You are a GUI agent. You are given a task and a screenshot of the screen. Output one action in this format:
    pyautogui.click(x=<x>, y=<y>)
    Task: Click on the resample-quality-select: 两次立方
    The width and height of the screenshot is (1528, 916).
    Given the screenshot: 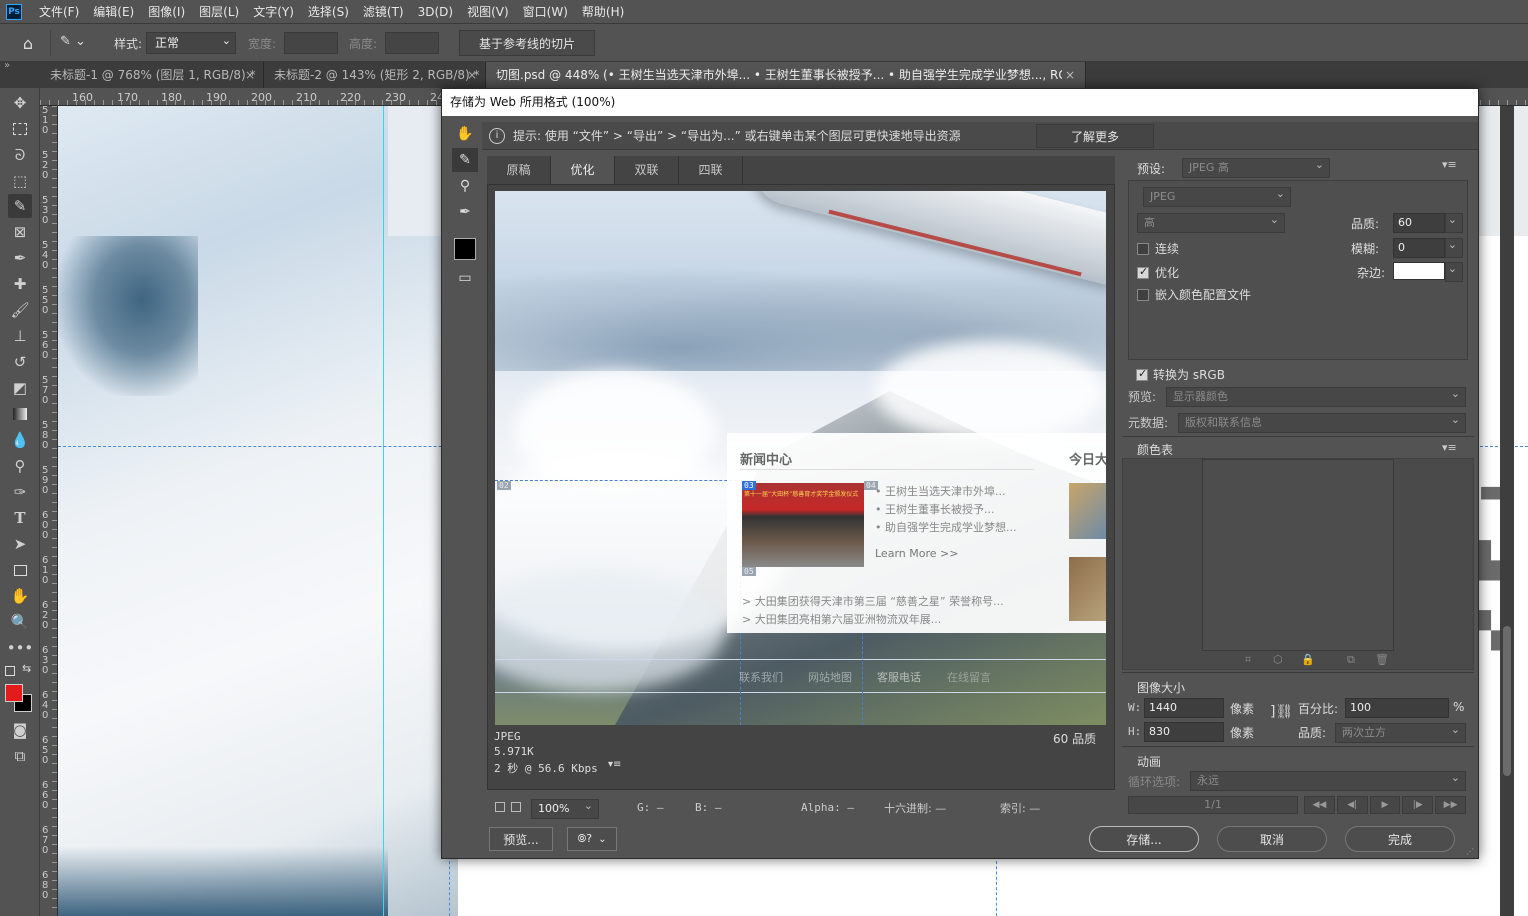 What is the action you would take?
    pyautogui.click(x=1400, y=732)
    